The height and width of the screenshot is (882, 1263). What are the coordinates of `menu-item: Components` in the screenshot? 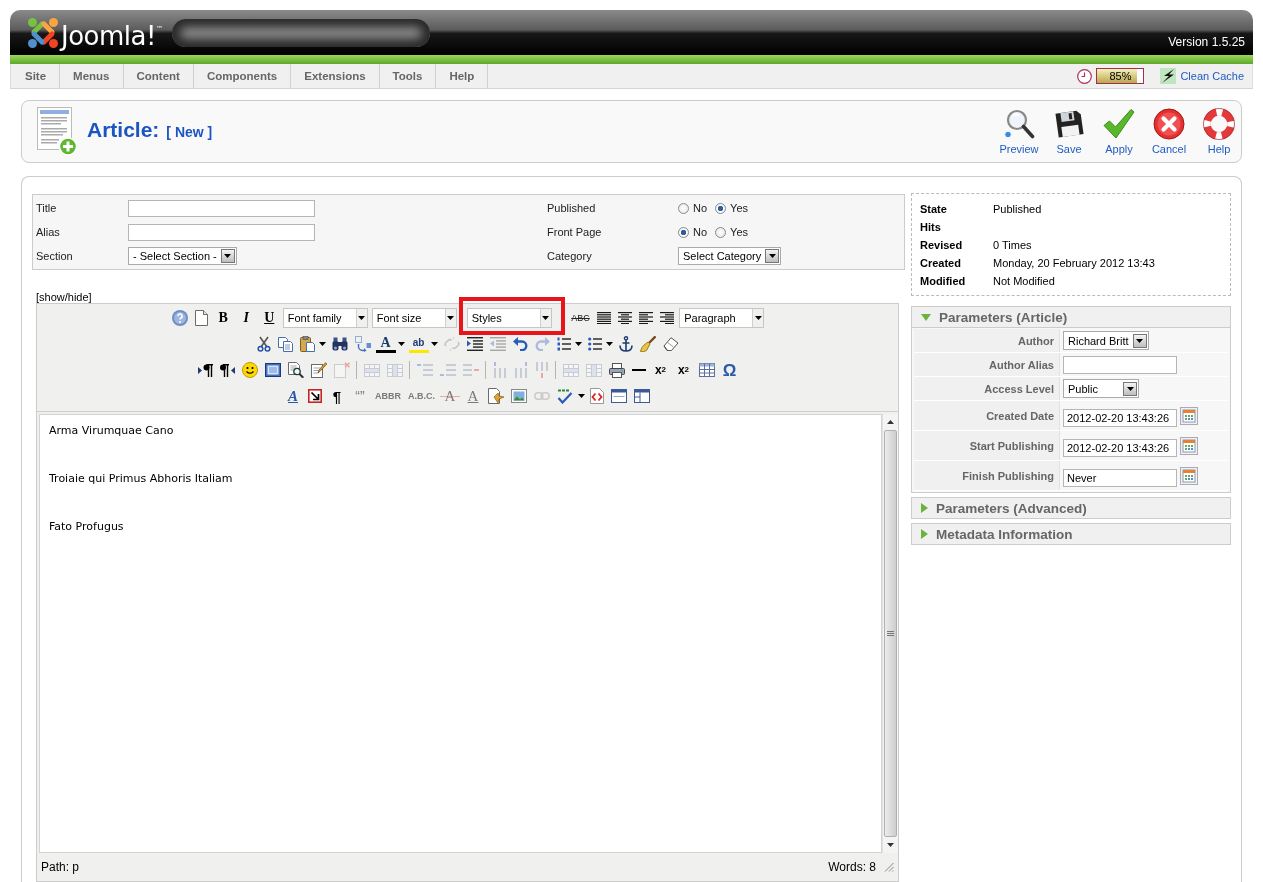 It's located at (242, 76).